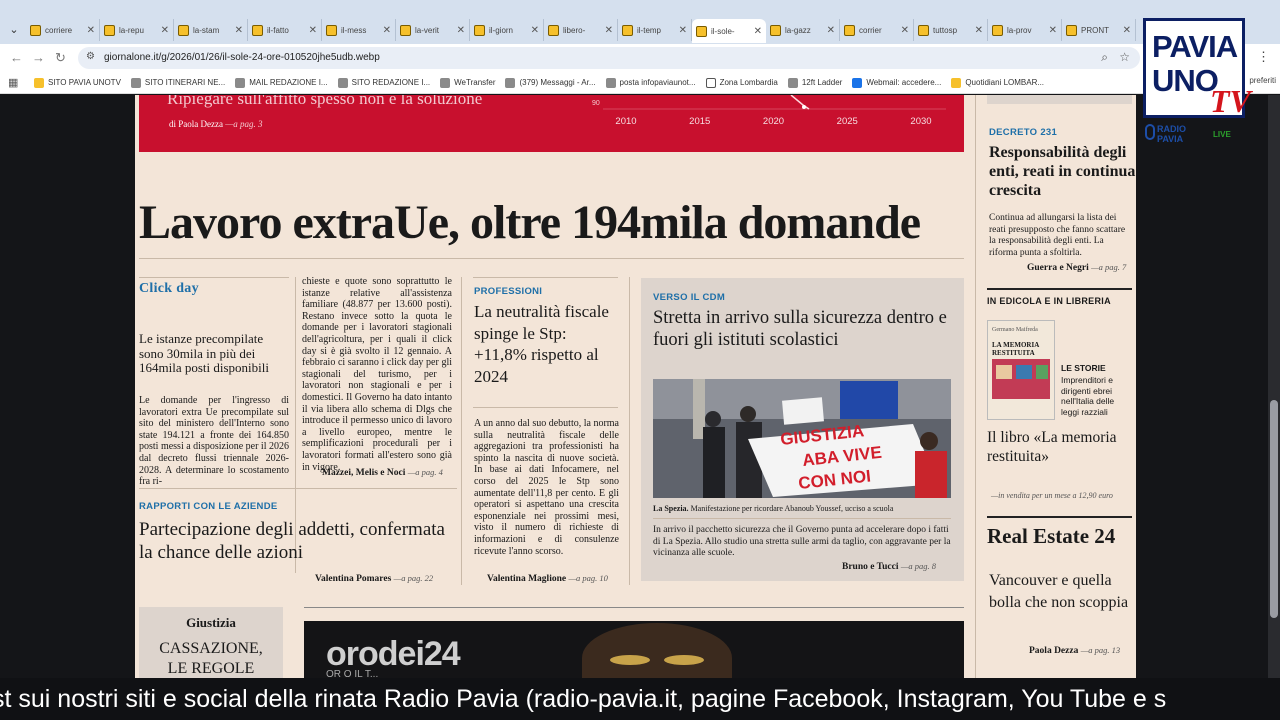 The width and height of the screenshot is (1280, 720). What do you see at coordinates (551, 258) in the screenshot?
I see `headline-rule` at bounding box center [551, 258].